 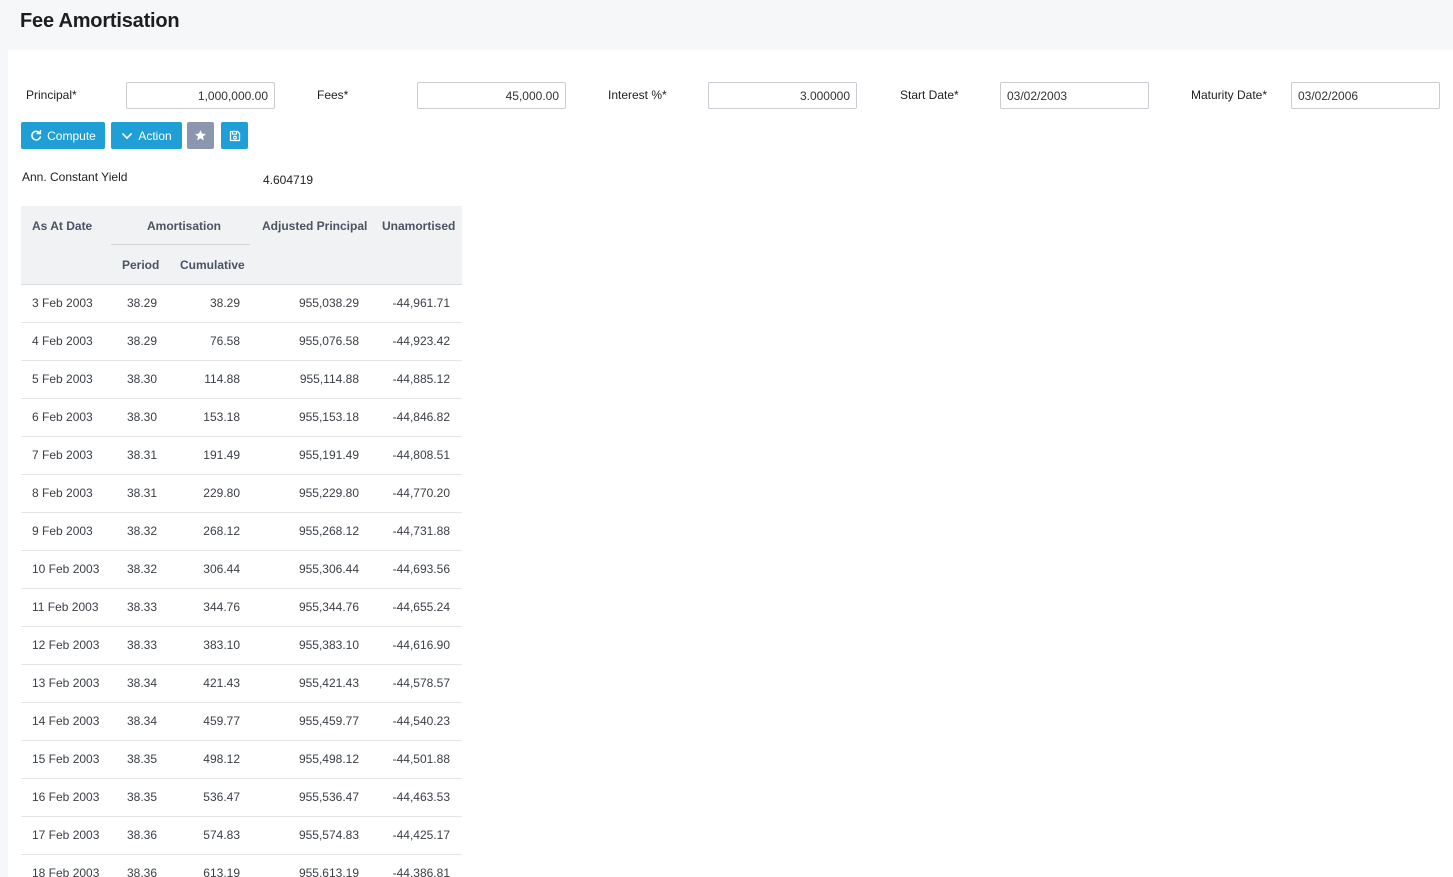 I want to click on cell-adjusted-principal: 955,498.12, so click(x=328, y=759).